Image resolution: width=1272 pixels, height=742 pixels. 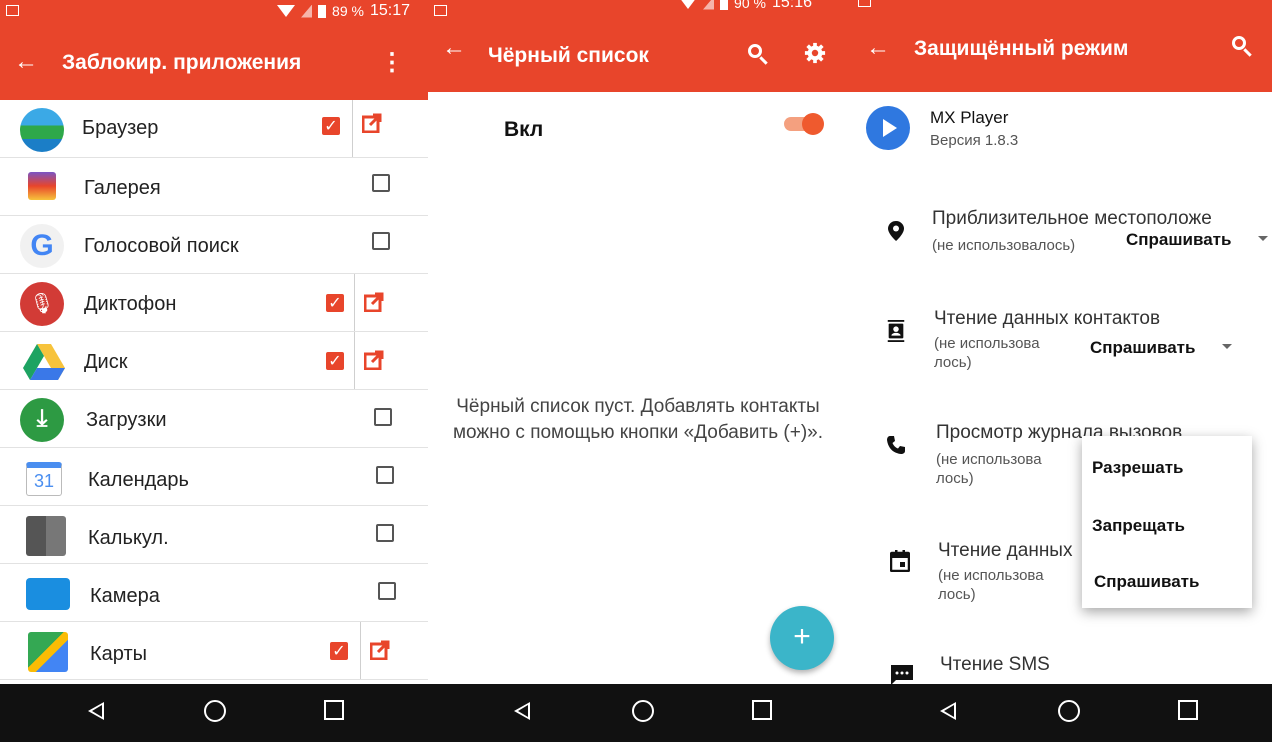 I want to click on page-title: Защищённый режим, so click(x=1021, y=48).